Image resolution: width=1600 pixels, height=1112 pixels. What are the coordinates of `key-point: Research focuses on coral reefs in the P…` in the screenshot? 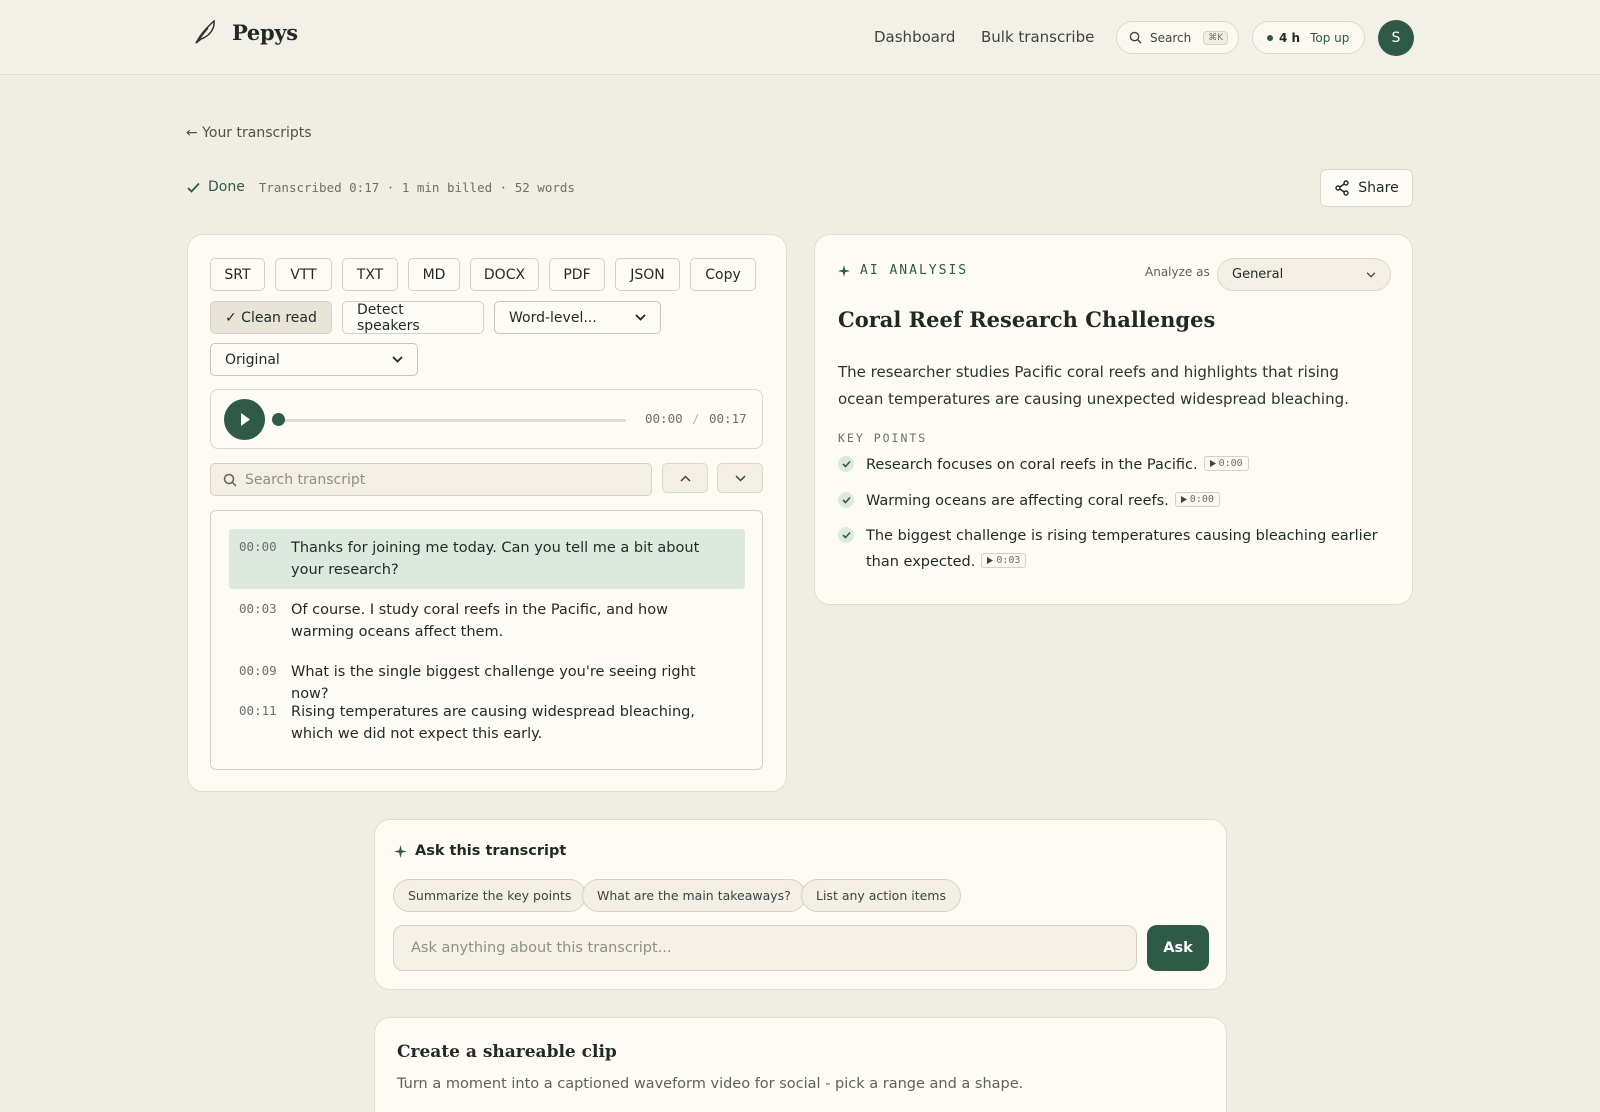 It's located at (1113, 465).